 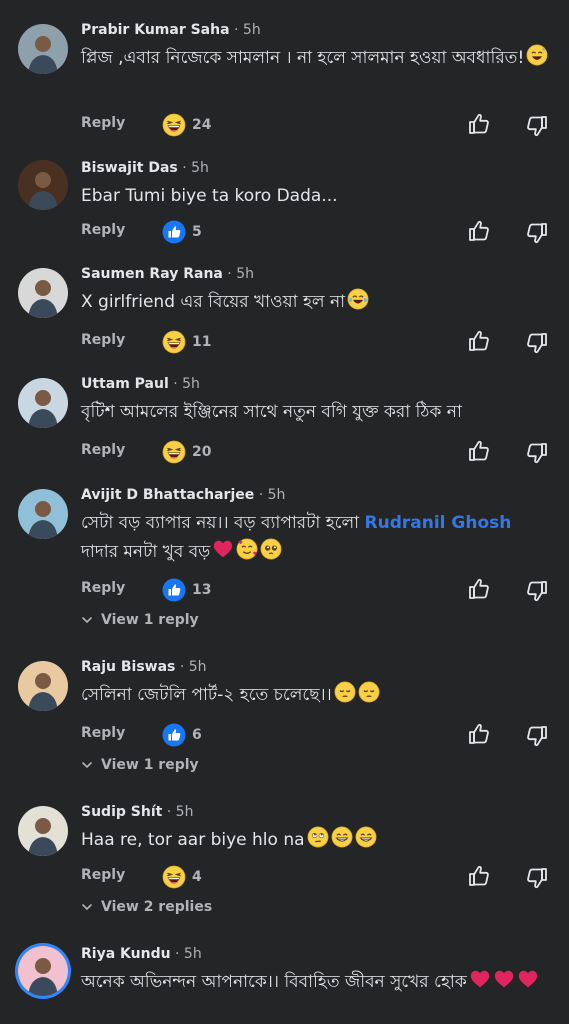 What do you see at coordinates (167, 495) in the screenshot?
I see `author-name: Avijit D Bhattacharjee` at bounding box center [167, 495].